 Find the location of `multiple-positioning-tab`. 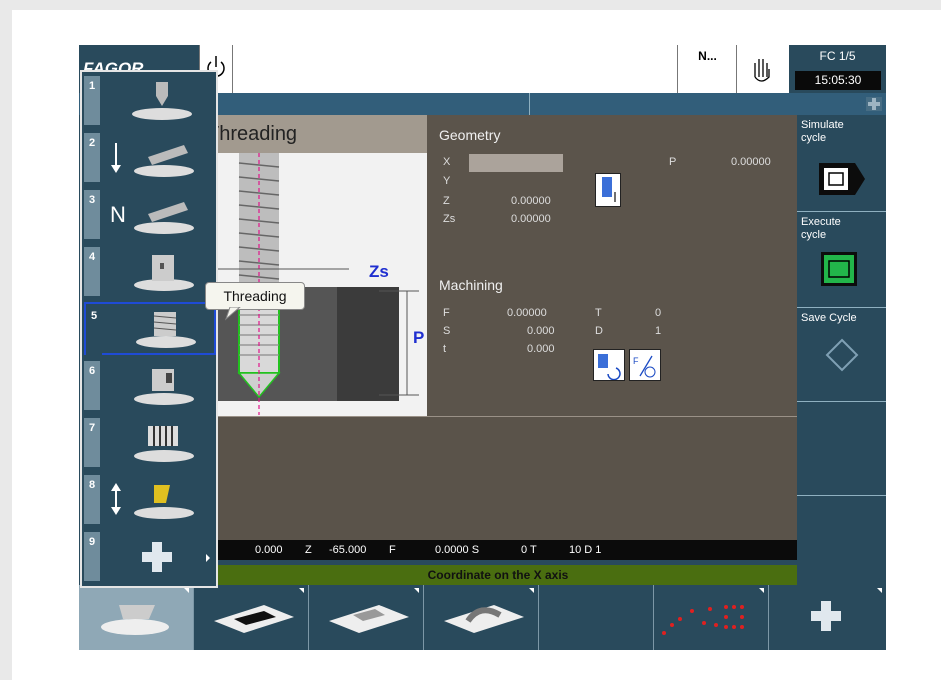

multiple-positioning-tab is located at coordinates (711, 617).